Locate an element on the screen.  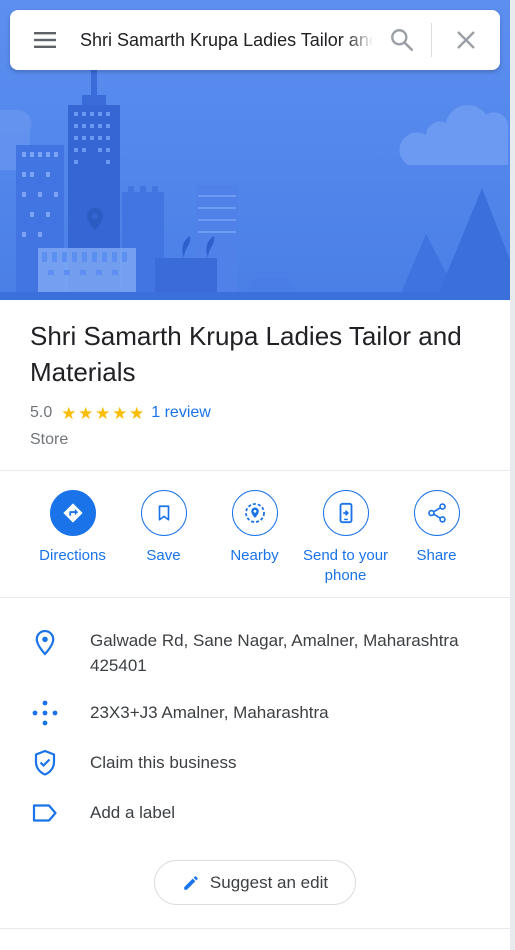
action-label: Share is located at coordinates (436, 555).